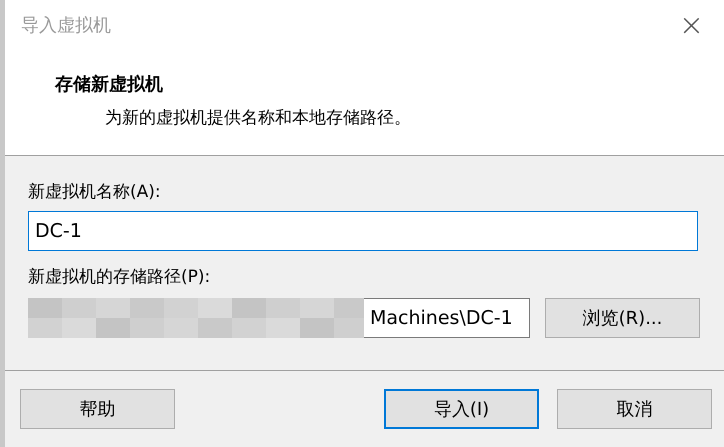 The width and height of the screenshot is (724, 447). Describe the element at coordinates (363, 231) in the screenshot. I see `name-input: DC-1` at that location.